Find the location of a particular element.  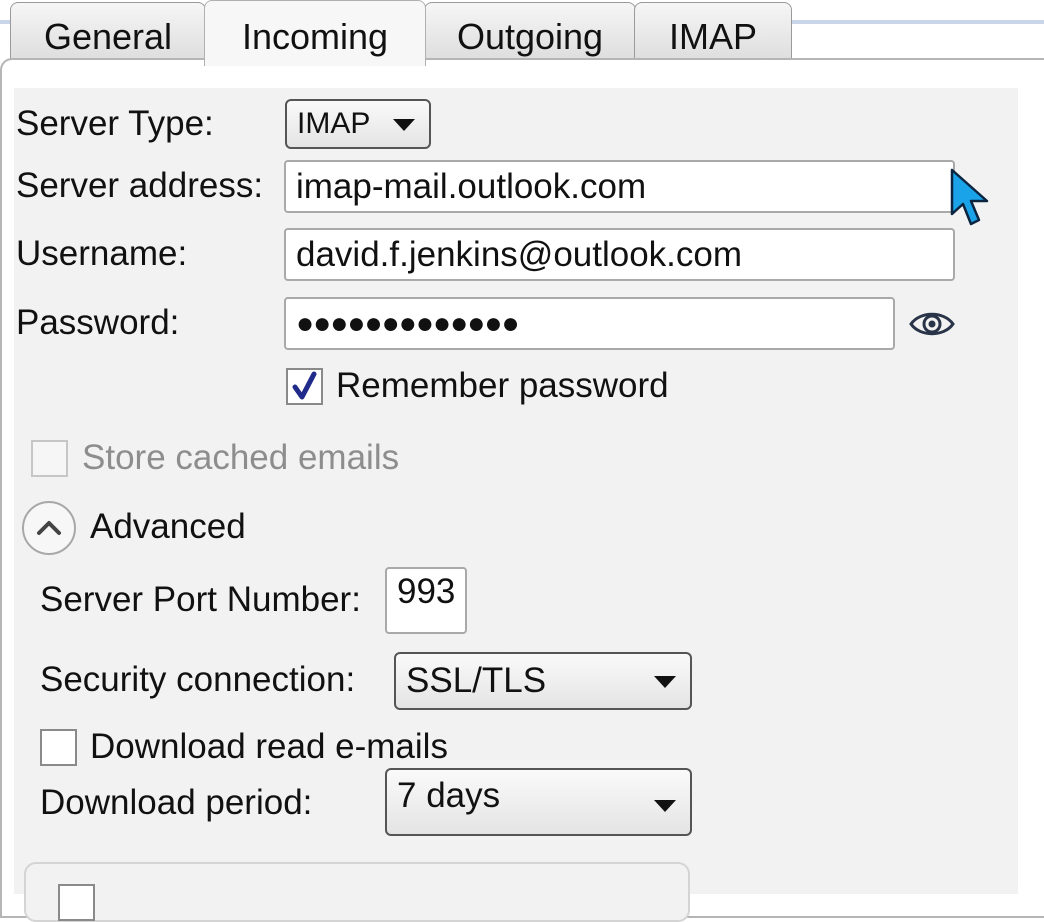

password-label: Password: is located at coordinates (98, 322).